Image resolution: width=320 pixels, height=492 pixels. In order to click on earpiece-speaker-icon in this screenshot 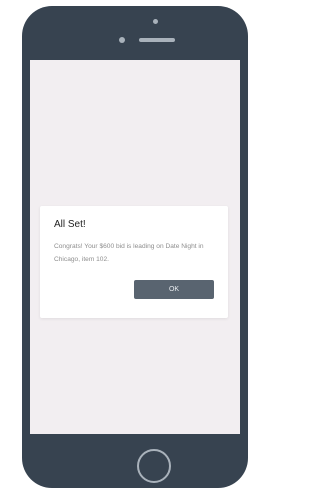, I will do `click(157, 40)`.